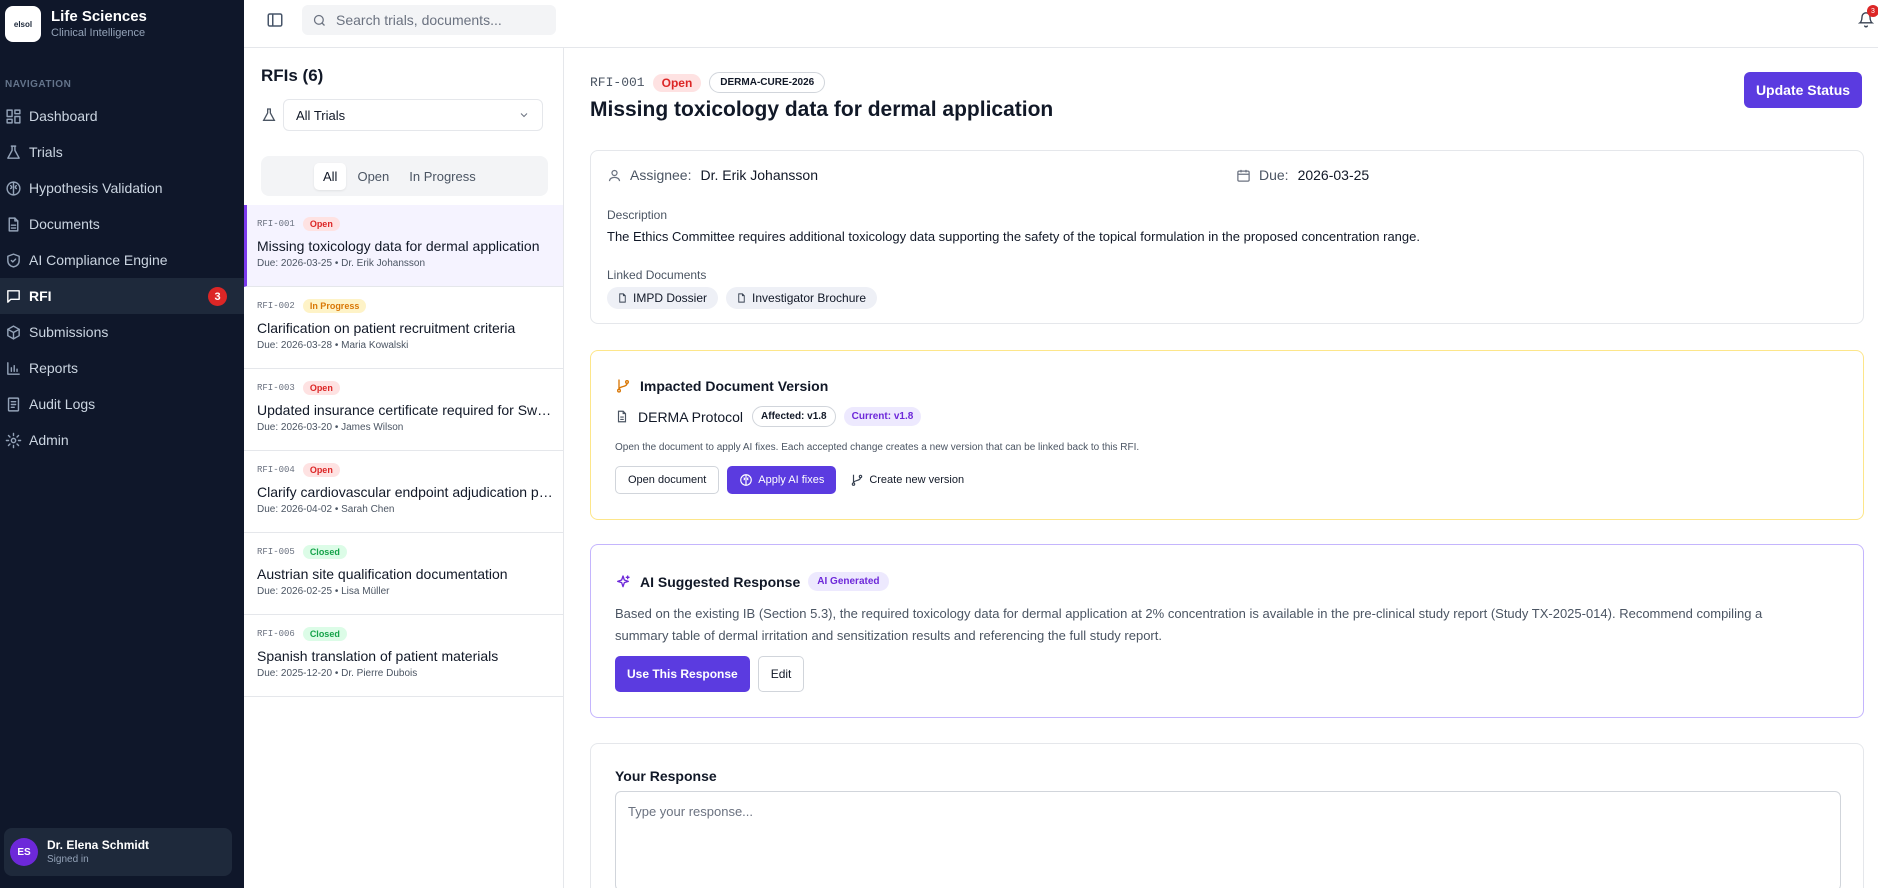 This screenshot has height=888, width=1878. I want to click on sidebar-item-documents: Documents, so click(122, 224).